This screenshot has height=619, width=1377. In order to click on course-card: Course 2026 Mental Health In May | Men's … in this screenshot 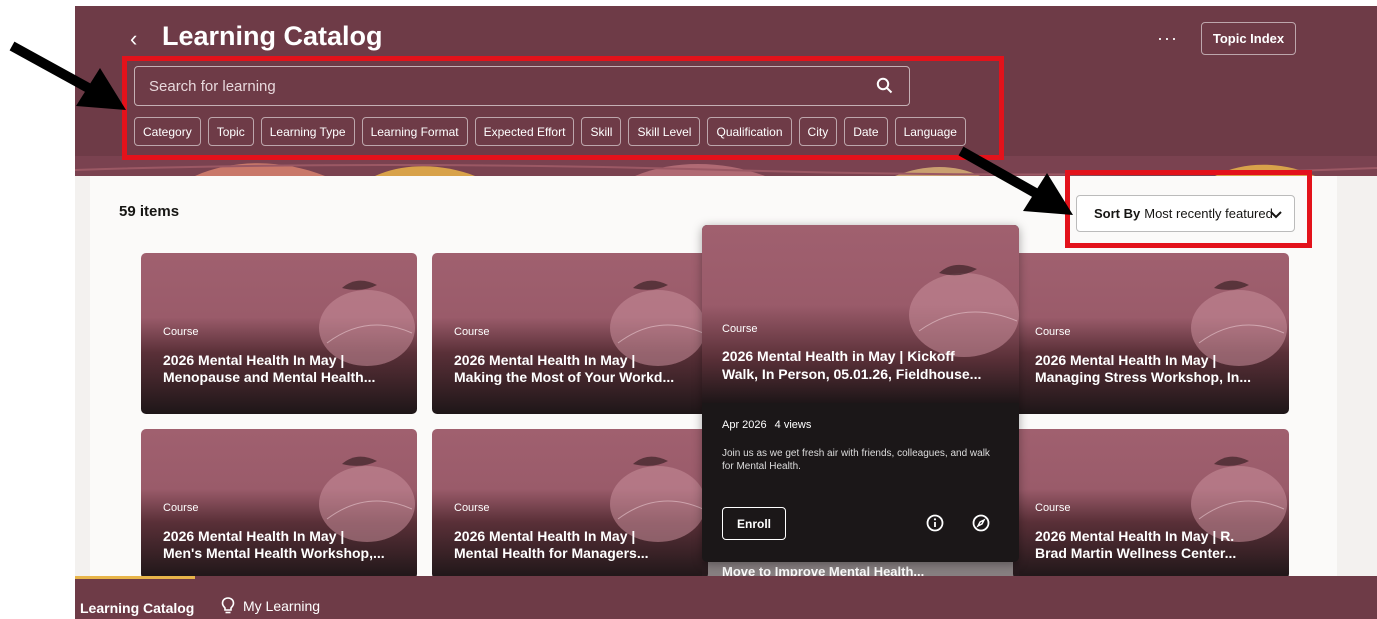, I will do `click(279, 504)`.